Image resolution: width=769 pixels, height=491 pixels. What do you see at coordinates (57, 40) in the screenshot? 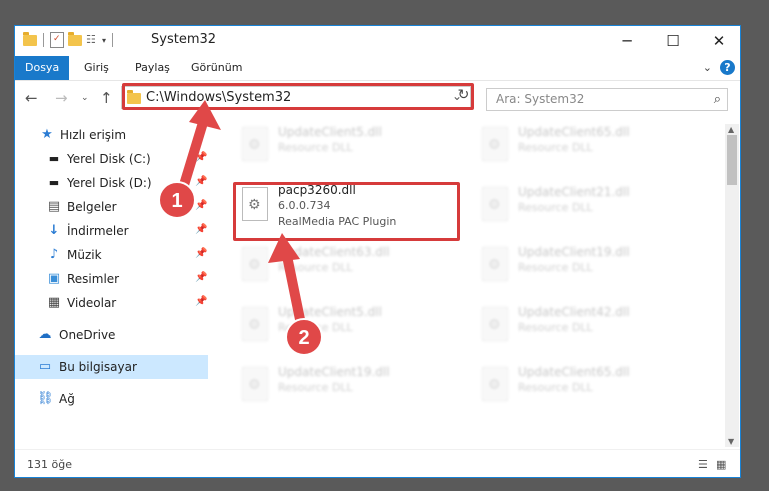
I see `properties-icon: ✓` at bounding box center [57, 40].